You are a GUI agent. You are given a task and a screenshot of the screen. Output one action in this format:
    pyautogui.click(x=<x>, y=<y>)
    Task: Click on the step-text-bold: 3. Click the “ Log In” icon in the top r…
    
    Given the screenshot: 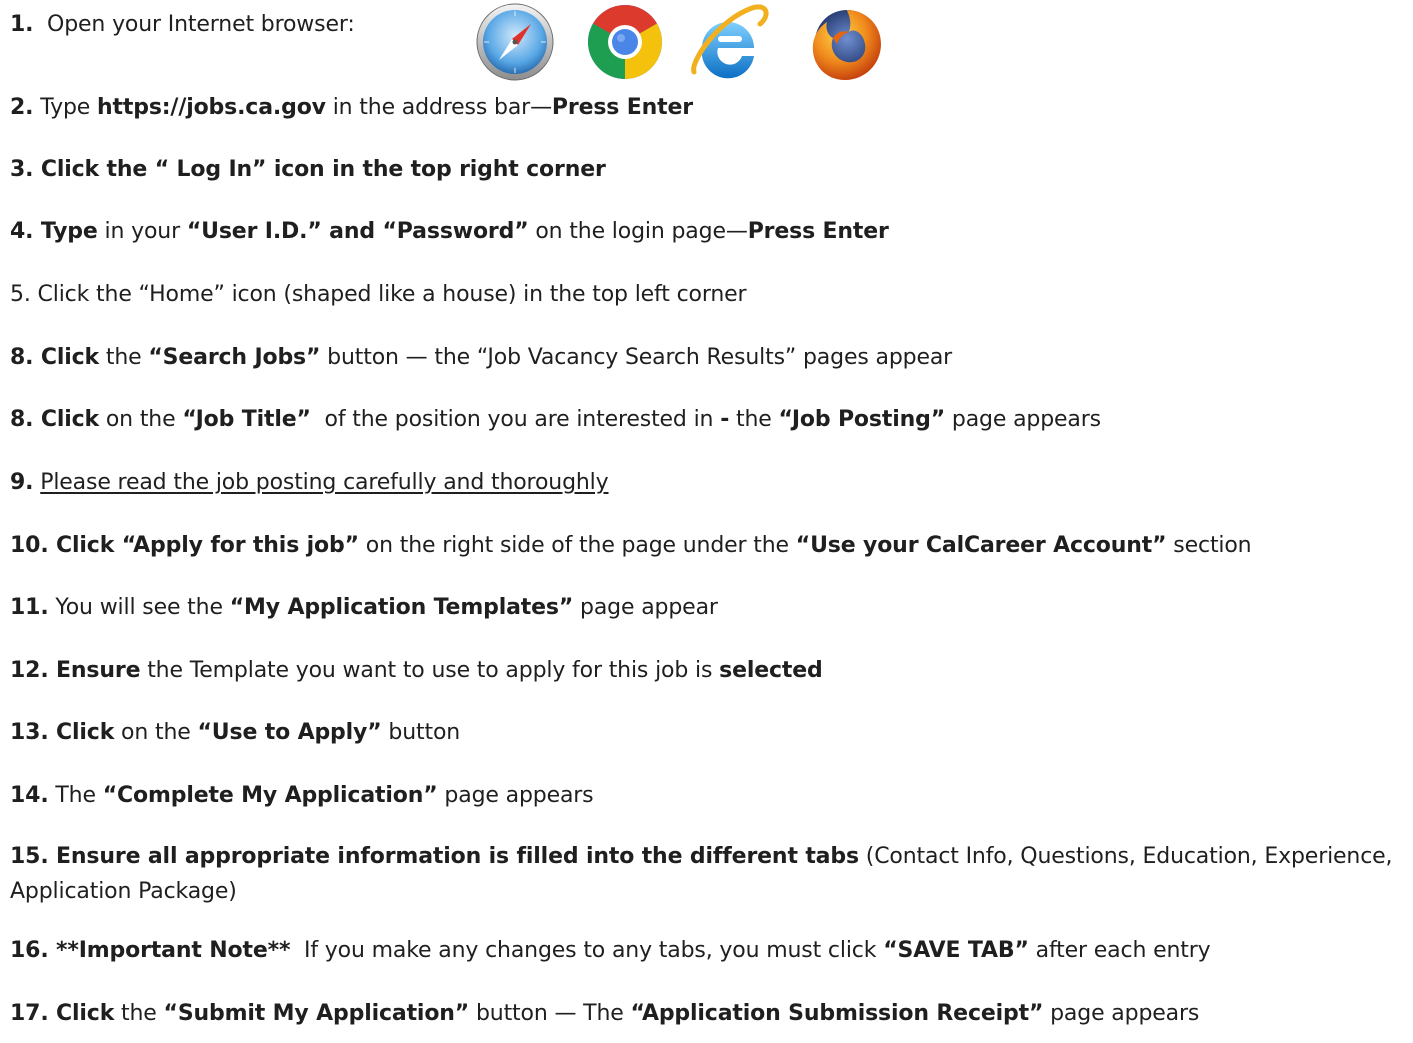 What is the action you would take?
    pyautogui.click(x=308, y=169)
    